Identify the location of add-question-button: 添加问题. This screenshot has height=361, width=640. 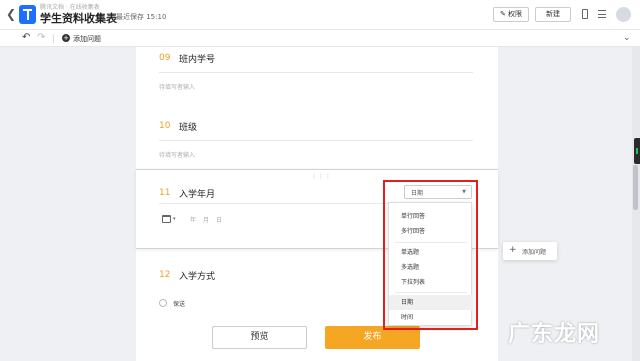
(87, 39).